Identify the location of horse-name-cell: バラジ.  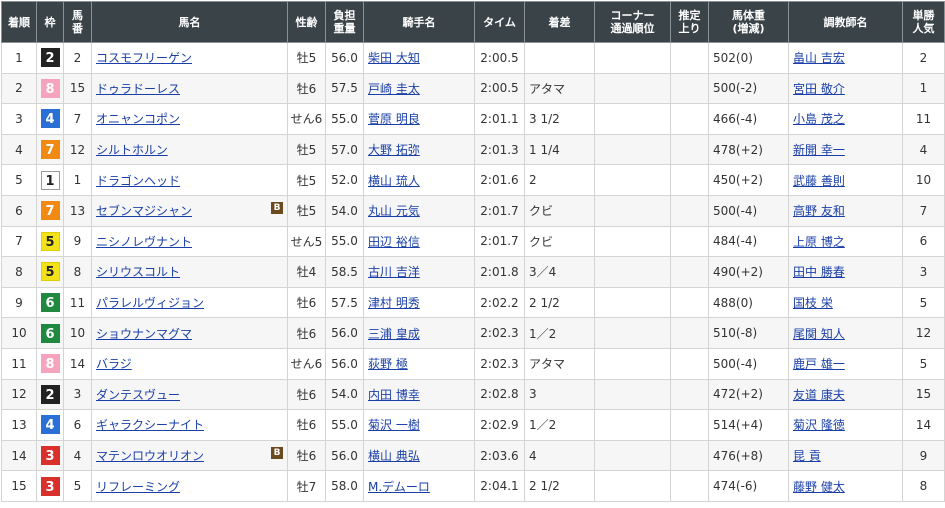
(189, 363).